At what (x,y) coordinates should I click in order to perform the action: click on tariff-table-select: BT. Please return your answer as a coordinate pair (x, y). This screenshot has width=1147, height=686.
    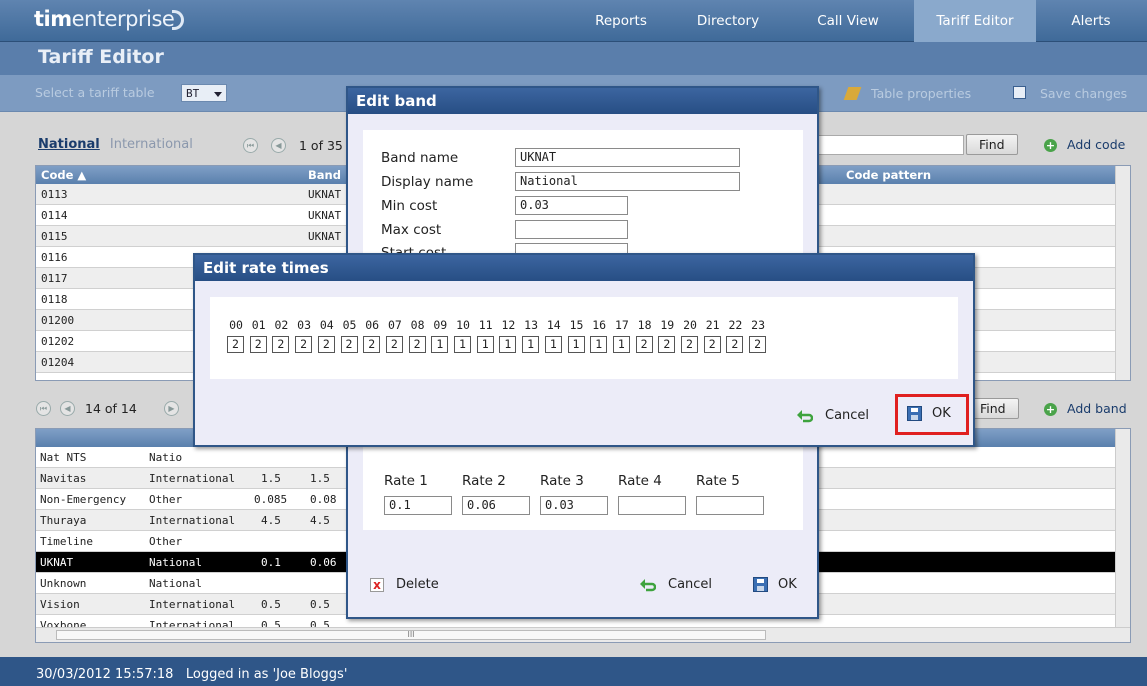
    Looking at the image, I should click on (204, 93).